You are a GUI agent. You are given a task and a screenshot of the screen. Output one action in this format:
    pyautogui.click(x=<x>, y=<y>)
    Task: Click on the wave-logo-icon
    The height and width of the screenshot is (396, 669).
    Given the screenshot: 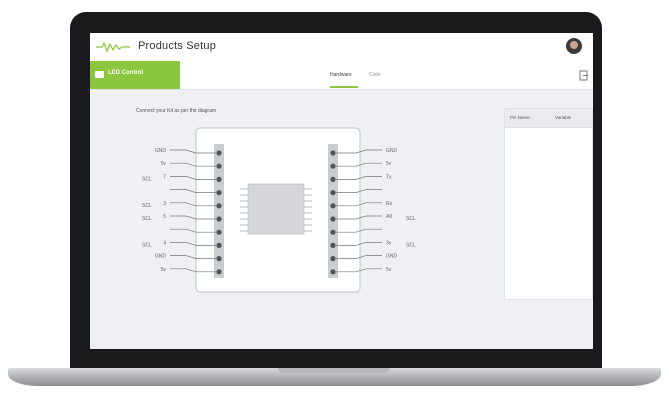 What is the action you would take?
    pyautogui.click(x=113, y=47)
    